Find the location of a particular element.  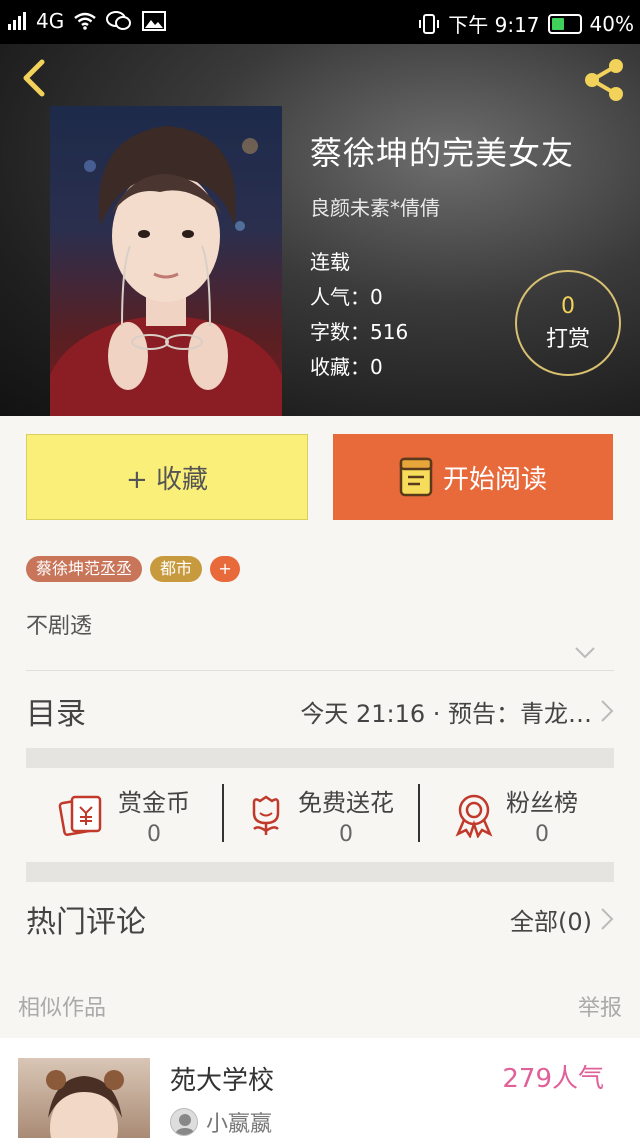

image-icon is located at coordinates (154, 21).